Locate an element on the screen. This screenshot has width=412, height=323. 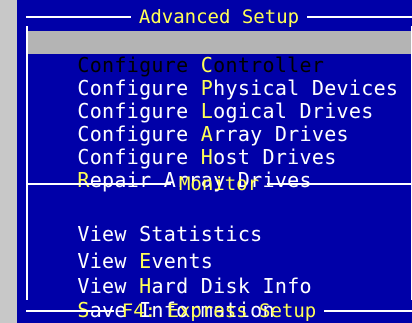
footer-header: F4: Express Setup is located at coordinates (214, 311).